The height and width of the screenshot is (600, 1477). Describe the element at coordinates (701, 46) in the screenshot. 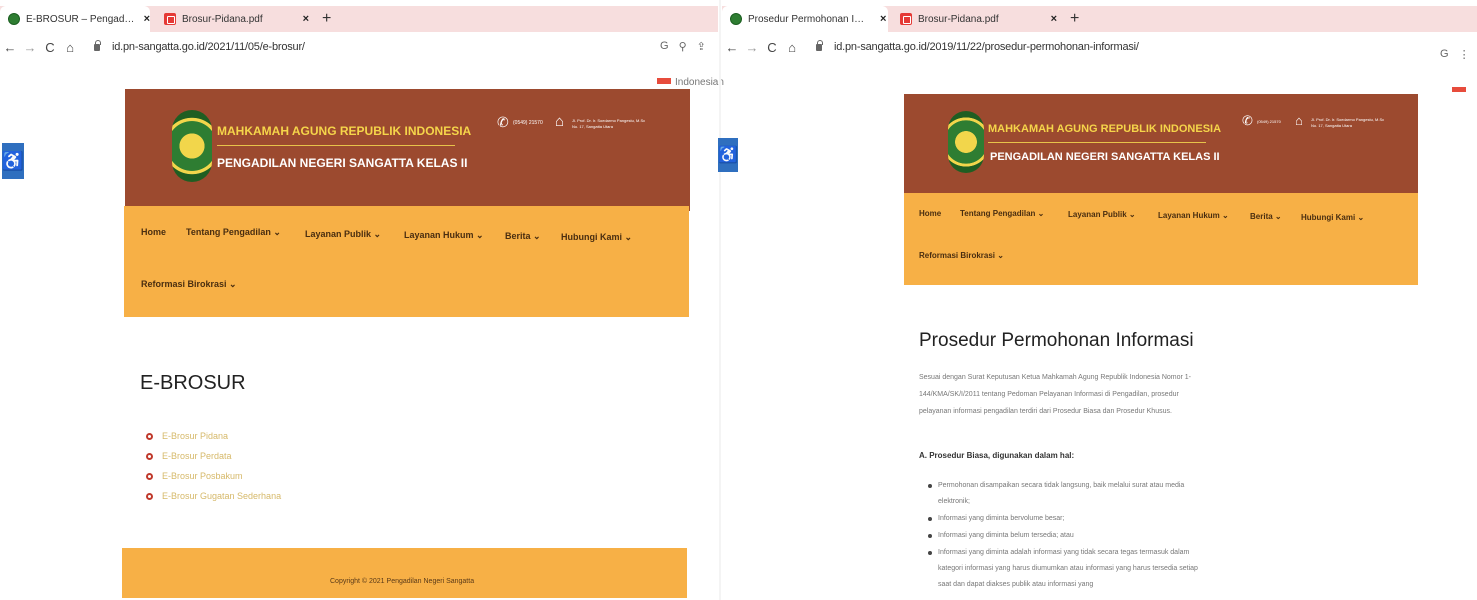

I see `share-icon: ⇪` at that location.